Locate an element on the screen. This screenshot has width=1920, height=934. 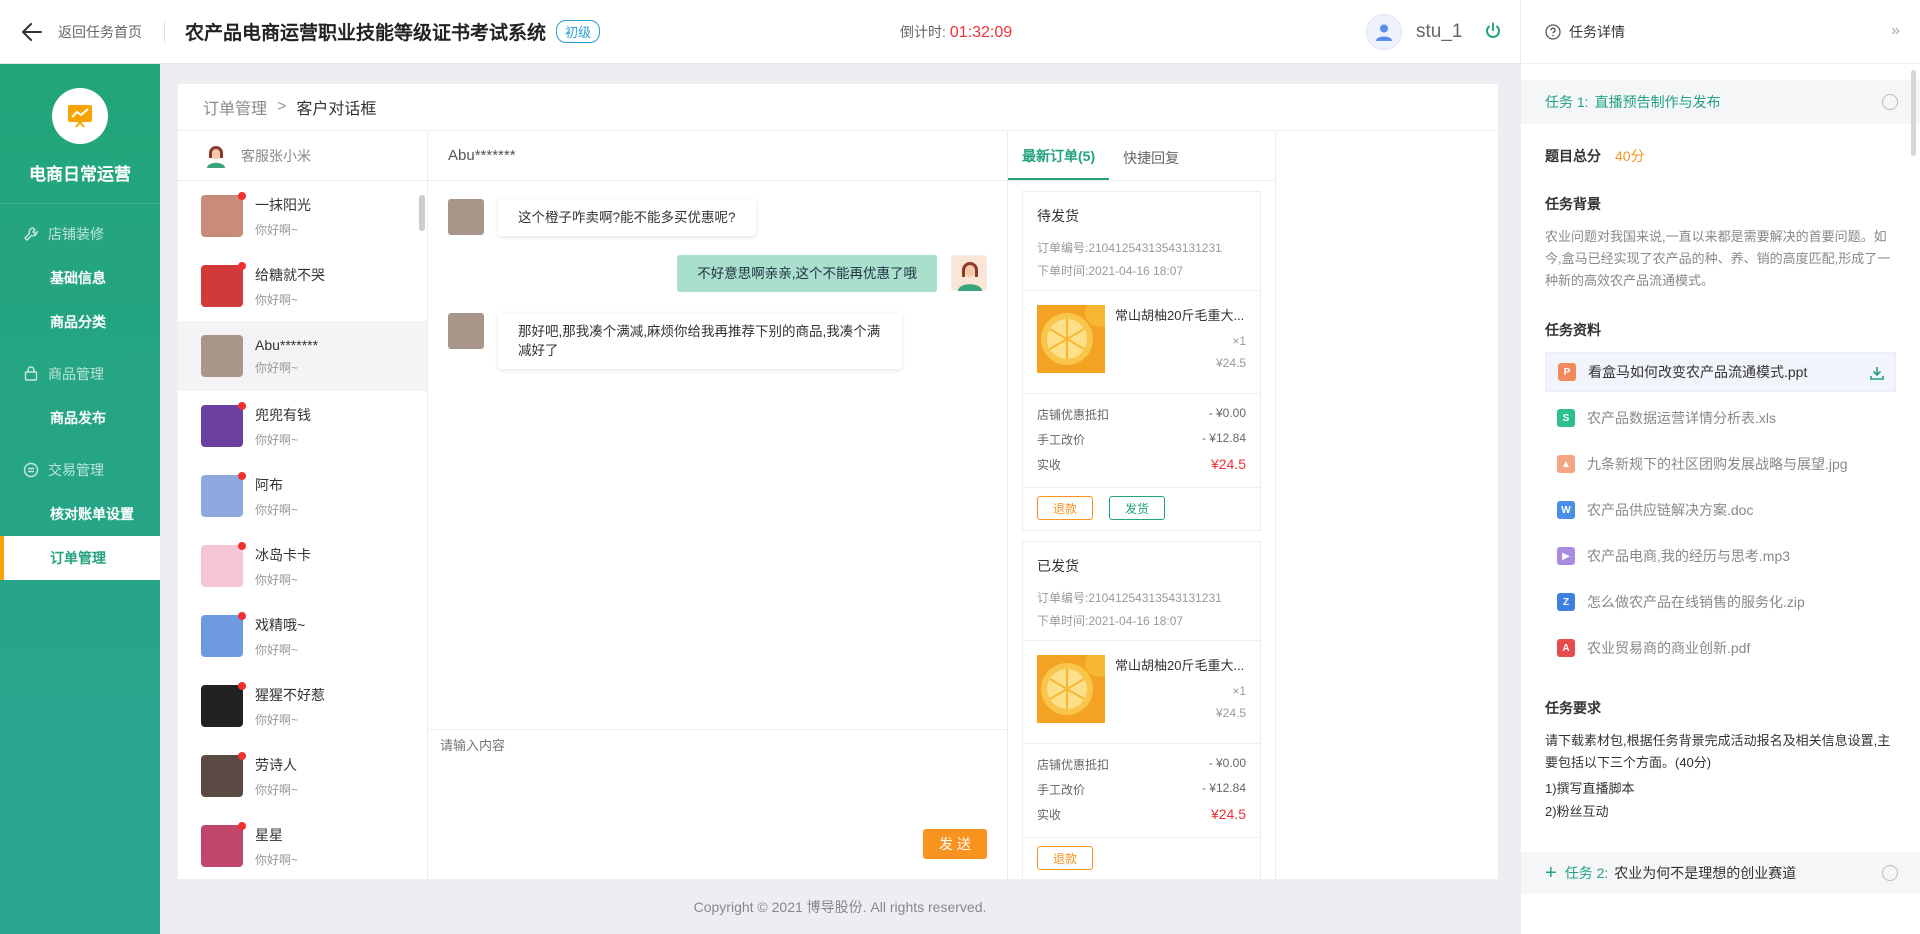
collapse-icon: » is located at coordinates (1895, 31).